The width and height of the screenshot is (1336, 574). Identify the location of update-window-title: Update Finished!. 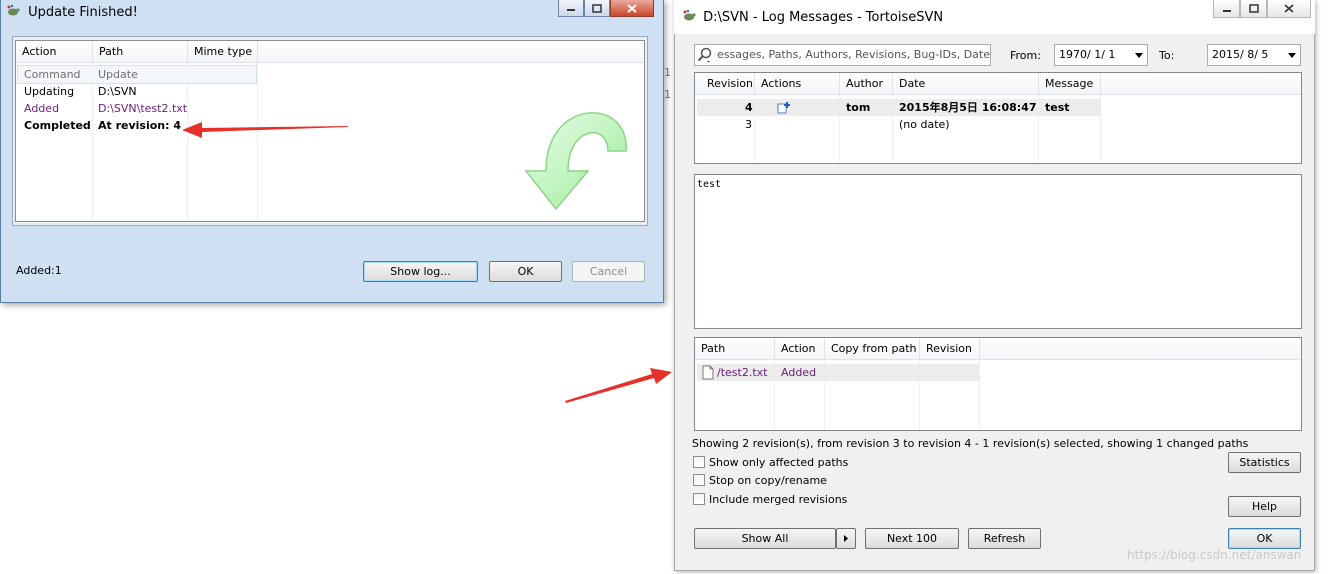
(72, 14).